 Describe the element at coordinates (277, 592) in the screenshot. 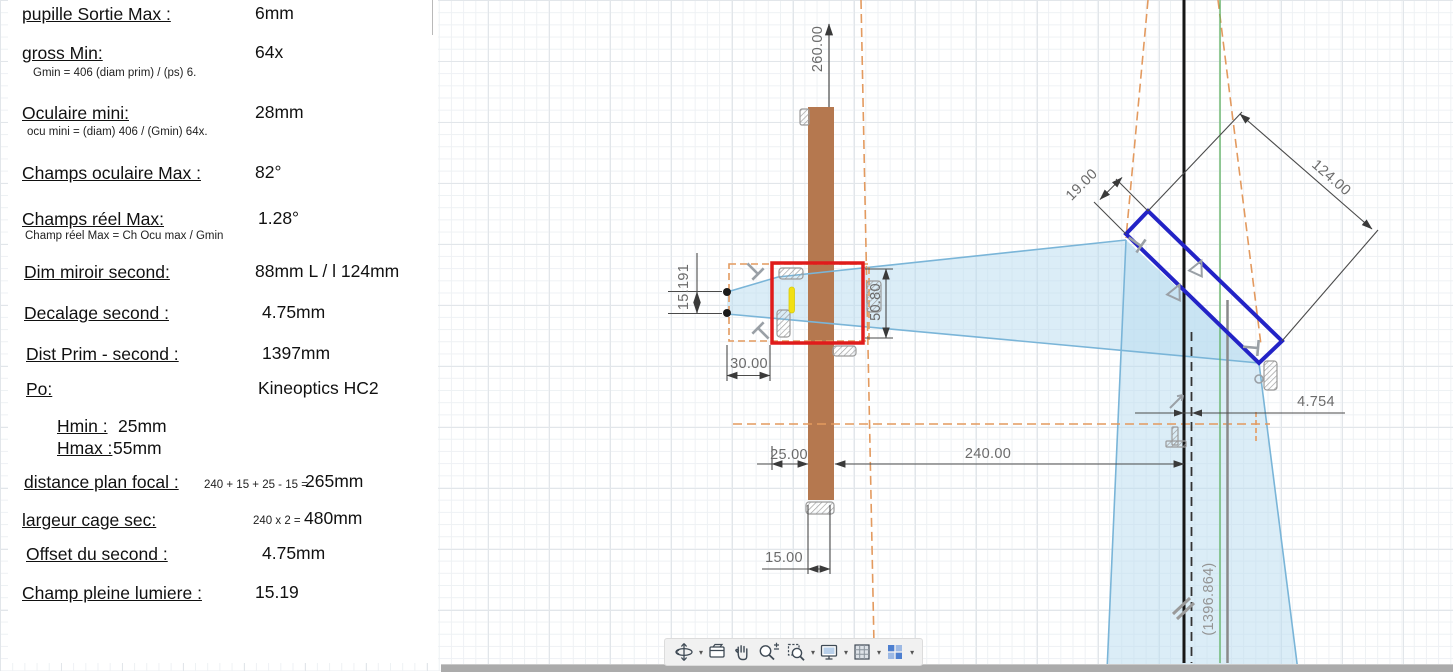

I see `spec-value: 15.19` at that location.